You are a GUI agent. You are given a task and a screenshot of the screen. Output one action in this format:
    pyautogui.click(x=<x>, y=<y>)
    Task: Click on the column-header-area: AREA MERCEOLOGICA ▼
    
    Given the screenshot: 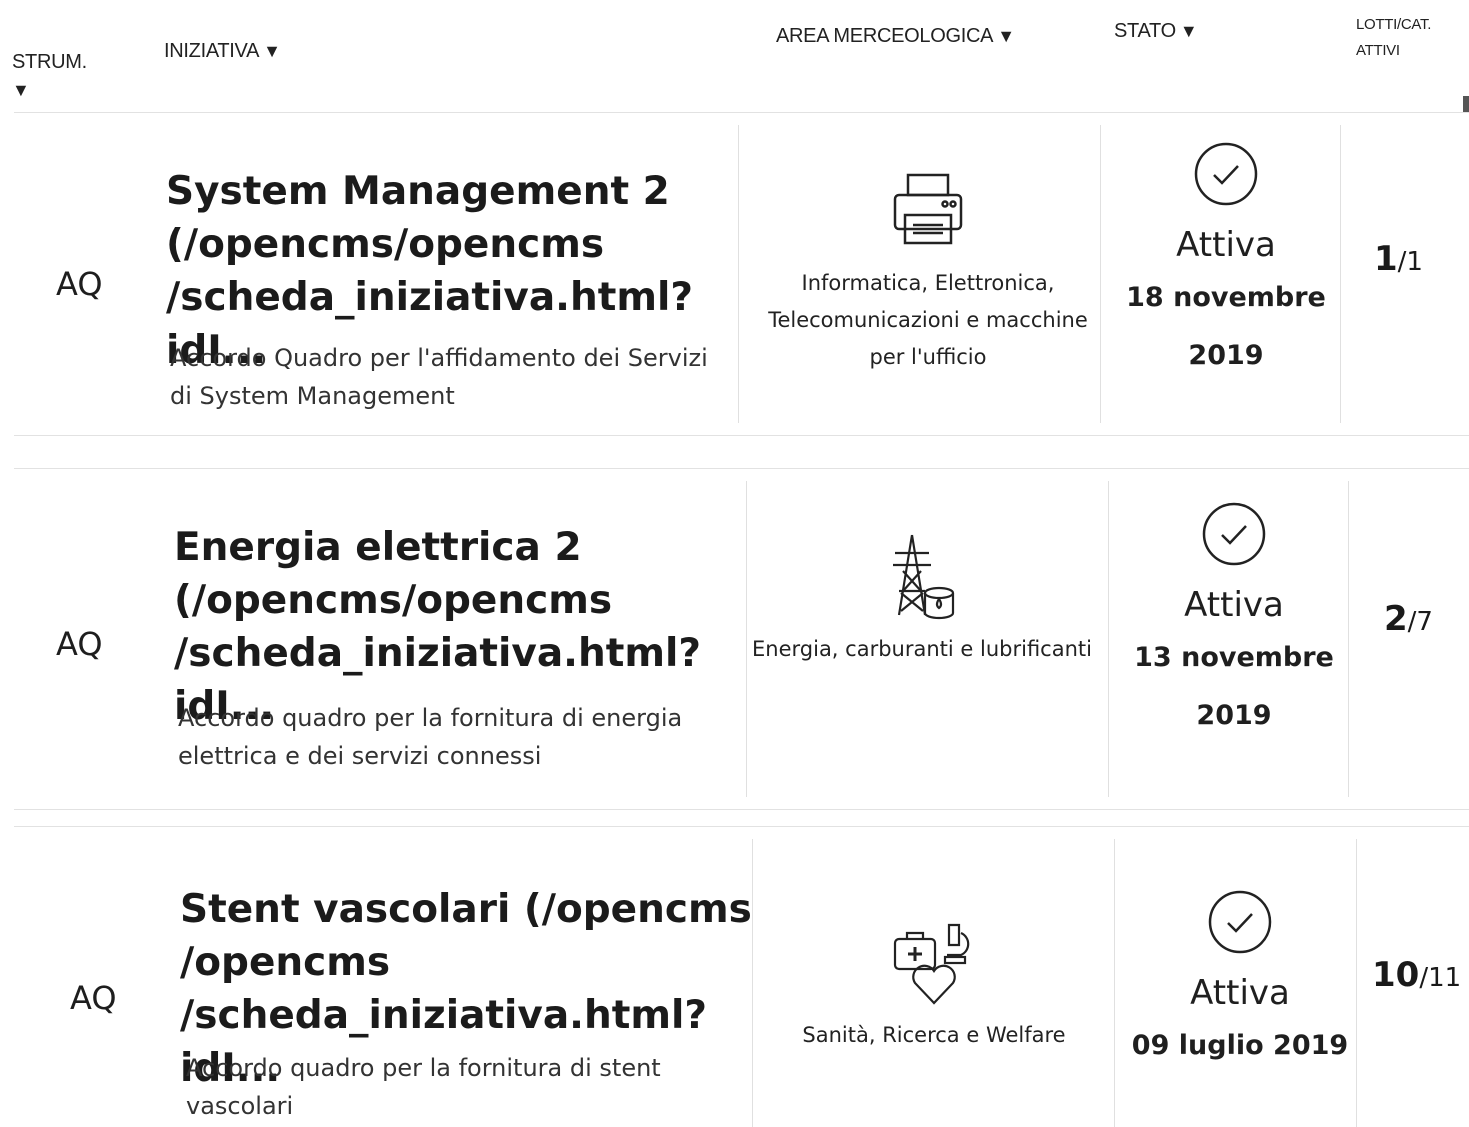 What is the action you would take?
    pyautogui.click(x=895, y=36)
    